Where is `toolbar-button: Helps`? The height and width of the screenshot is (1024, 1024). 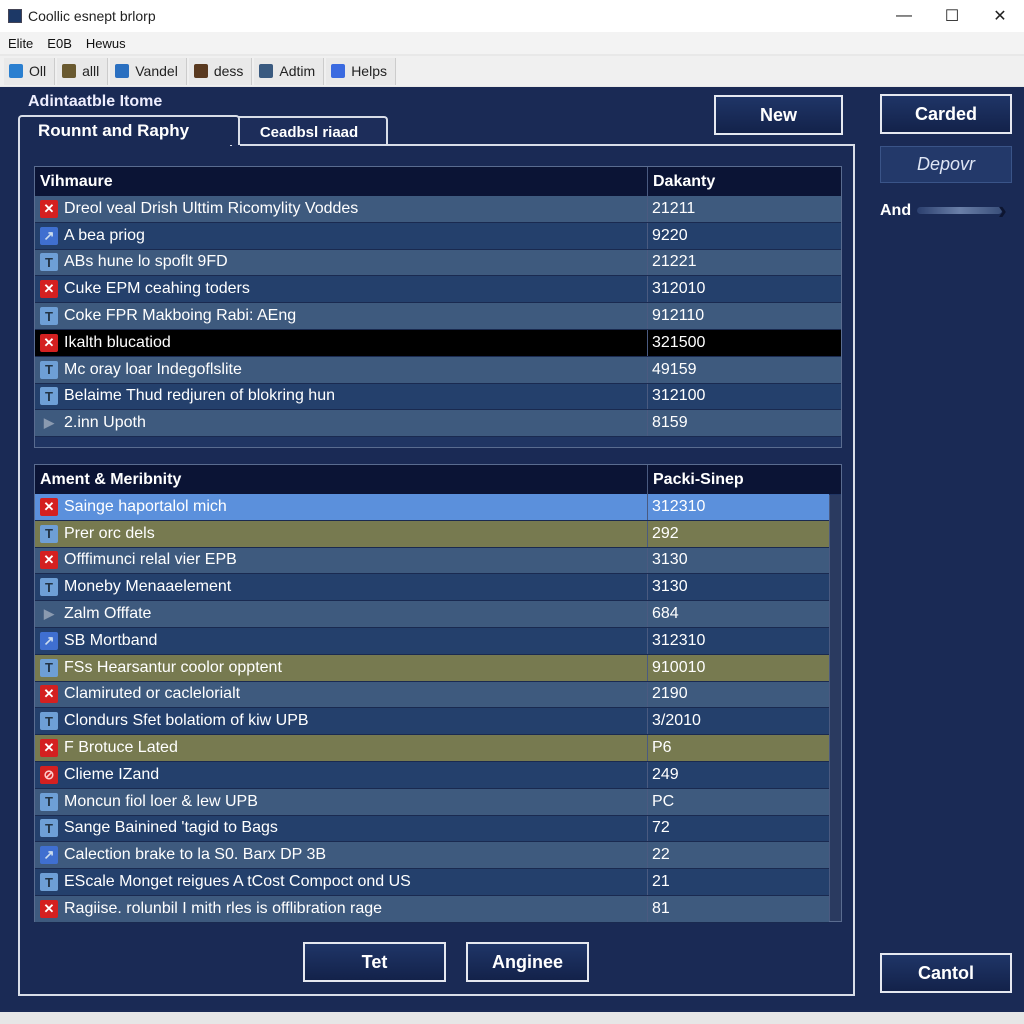
toolbar-button: Helps is located at coordinates (361, 71).